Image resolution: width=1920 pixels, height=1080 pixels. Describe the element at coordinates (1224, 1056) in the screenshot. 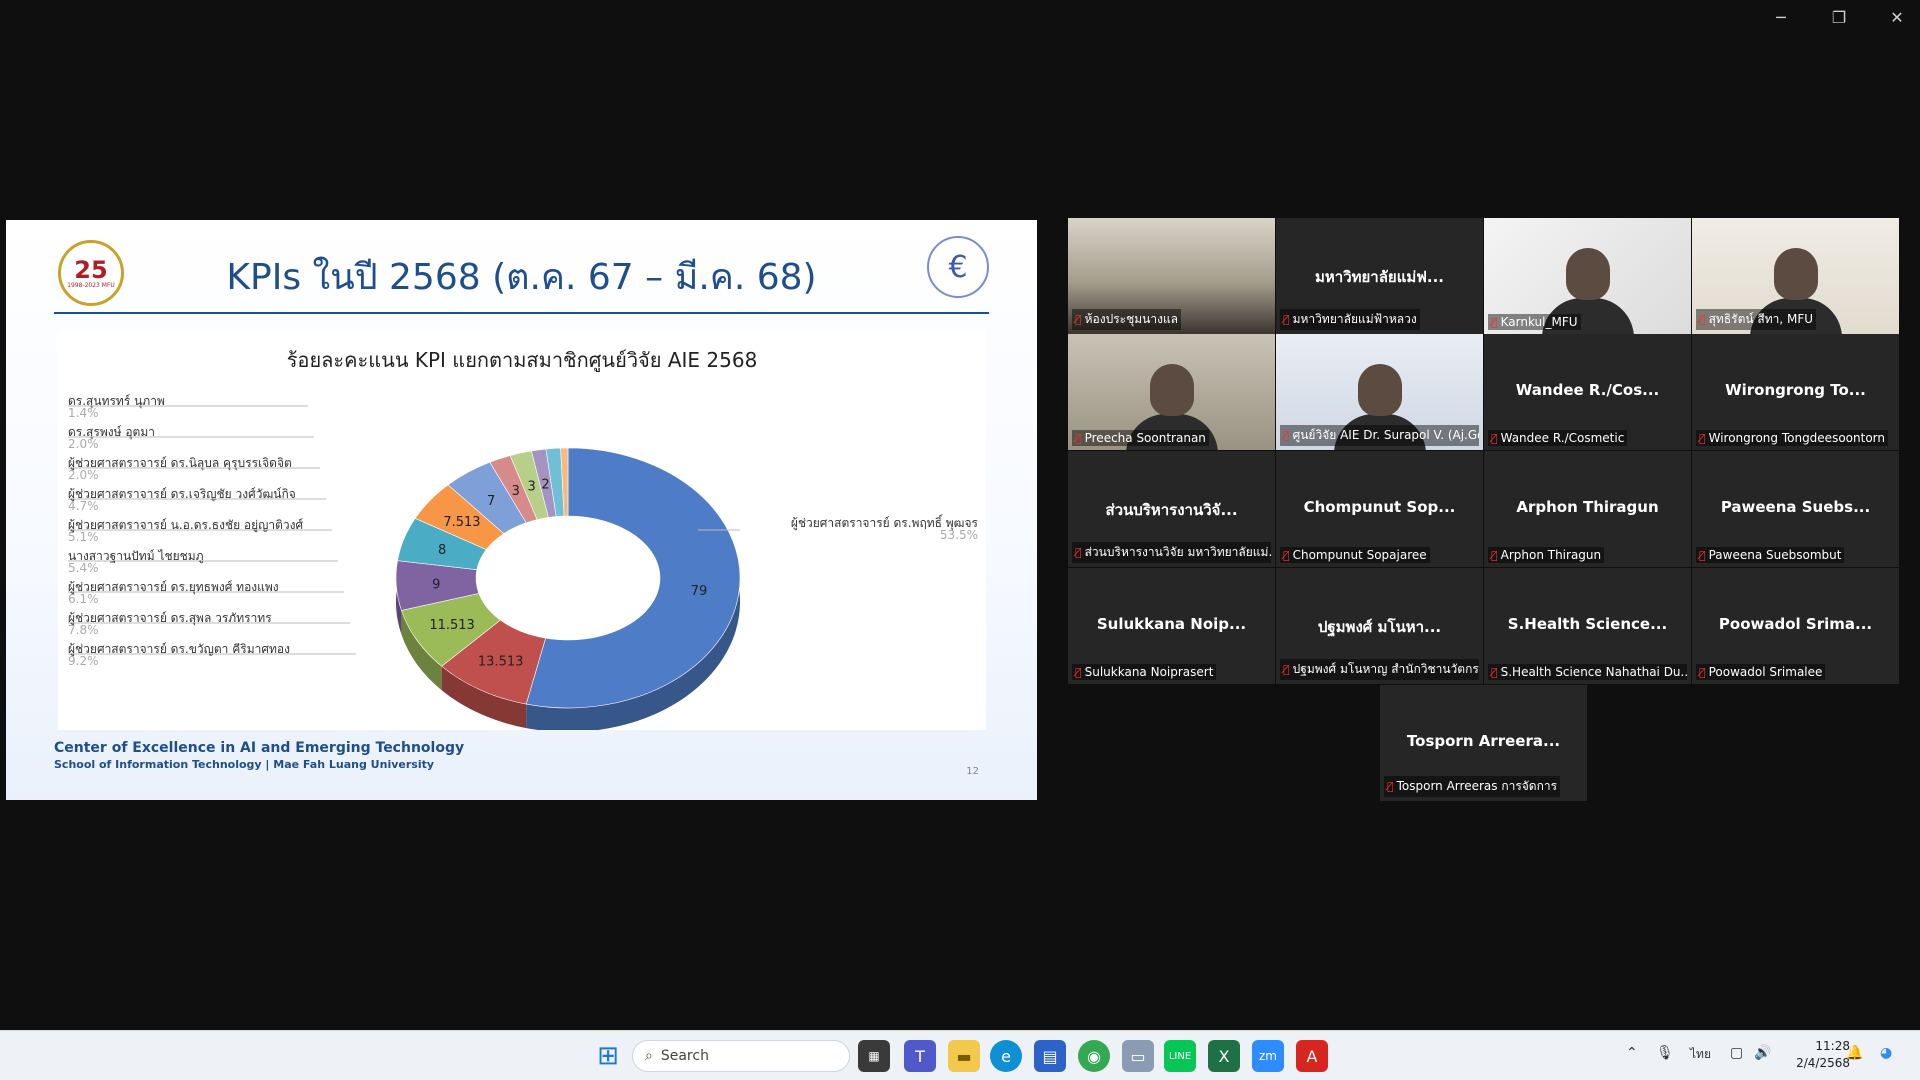

I see `excel-icon: X` at that location.